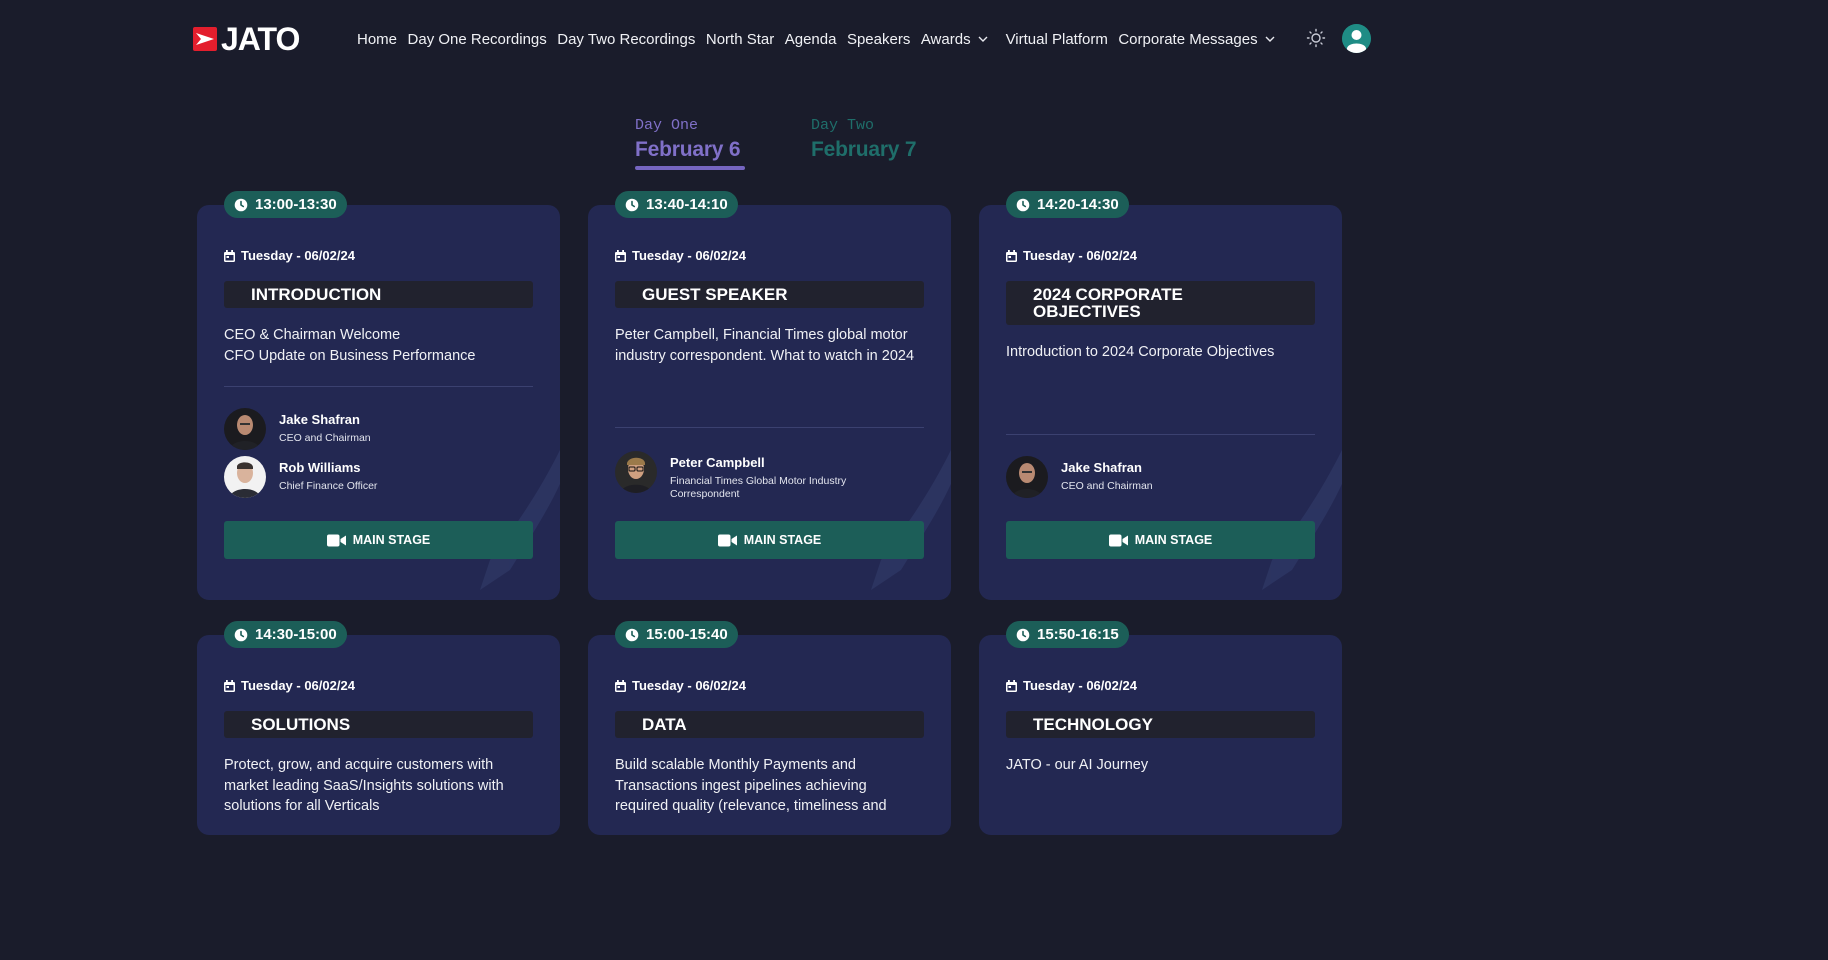 This screenshot has width=1828, height=960. Describe the element at coordinates (687, 634) in the screenshot. I see `session-time: 15:00-15:40` at that location.